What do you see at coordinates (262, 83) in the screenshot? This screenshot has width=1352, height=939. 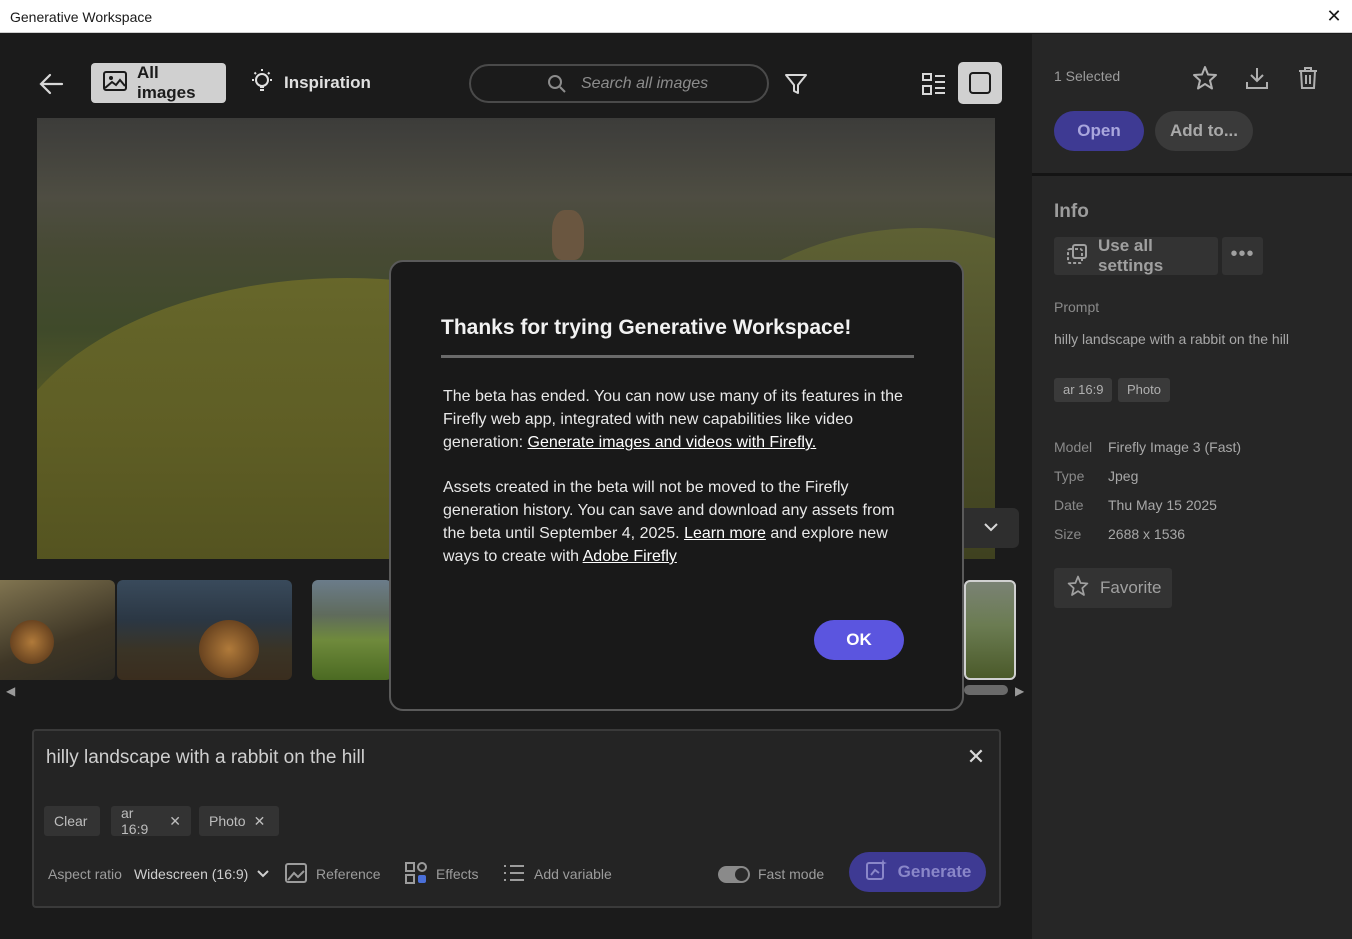 I see `lightbulb-icon` at bounding box center [262, 83].